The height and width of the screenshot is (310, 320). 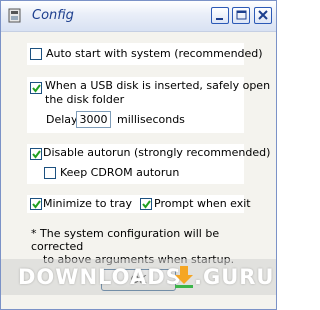 What do you see at coordinates (120, 172) in the screenshot?
I see `keep-cdrom-label: Keep CDROM autorun` at bounding box center [120, 172].